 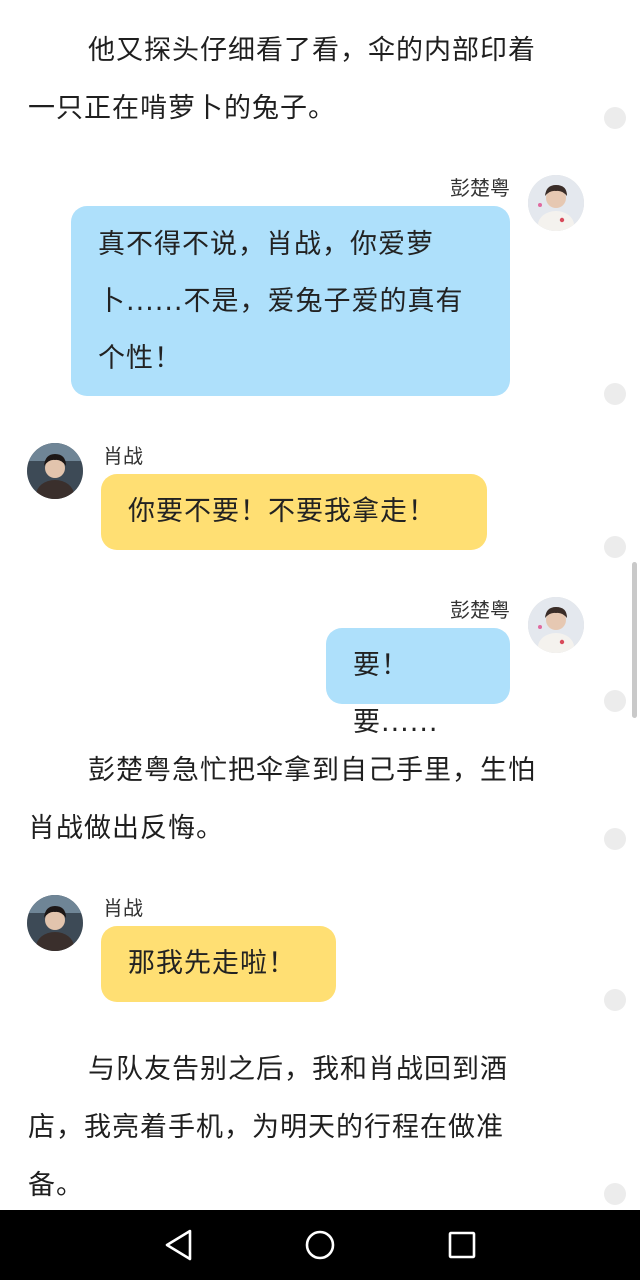 I want to click on back-triangle-icon, so click(x=178, y=1245).